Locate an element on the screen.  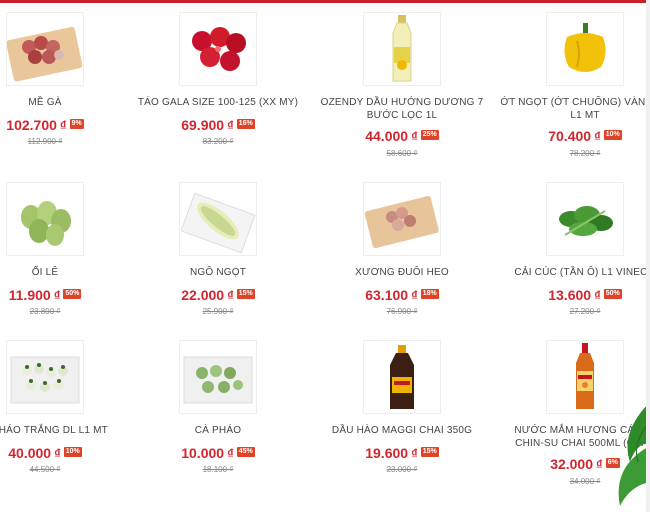
old-price: 78.200 ₫ is located at coordinates (585, 153).